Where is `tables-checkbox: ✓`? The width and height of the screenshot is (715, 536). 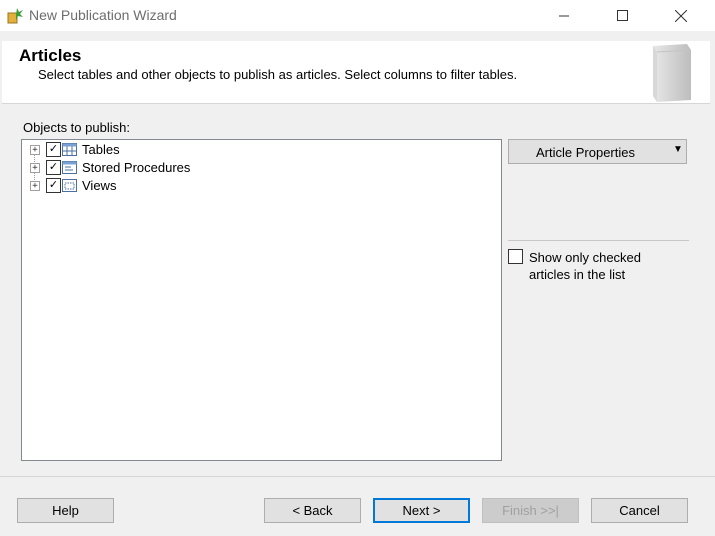
tables-checkbox: ✓ is located at coordinates (53, 149).